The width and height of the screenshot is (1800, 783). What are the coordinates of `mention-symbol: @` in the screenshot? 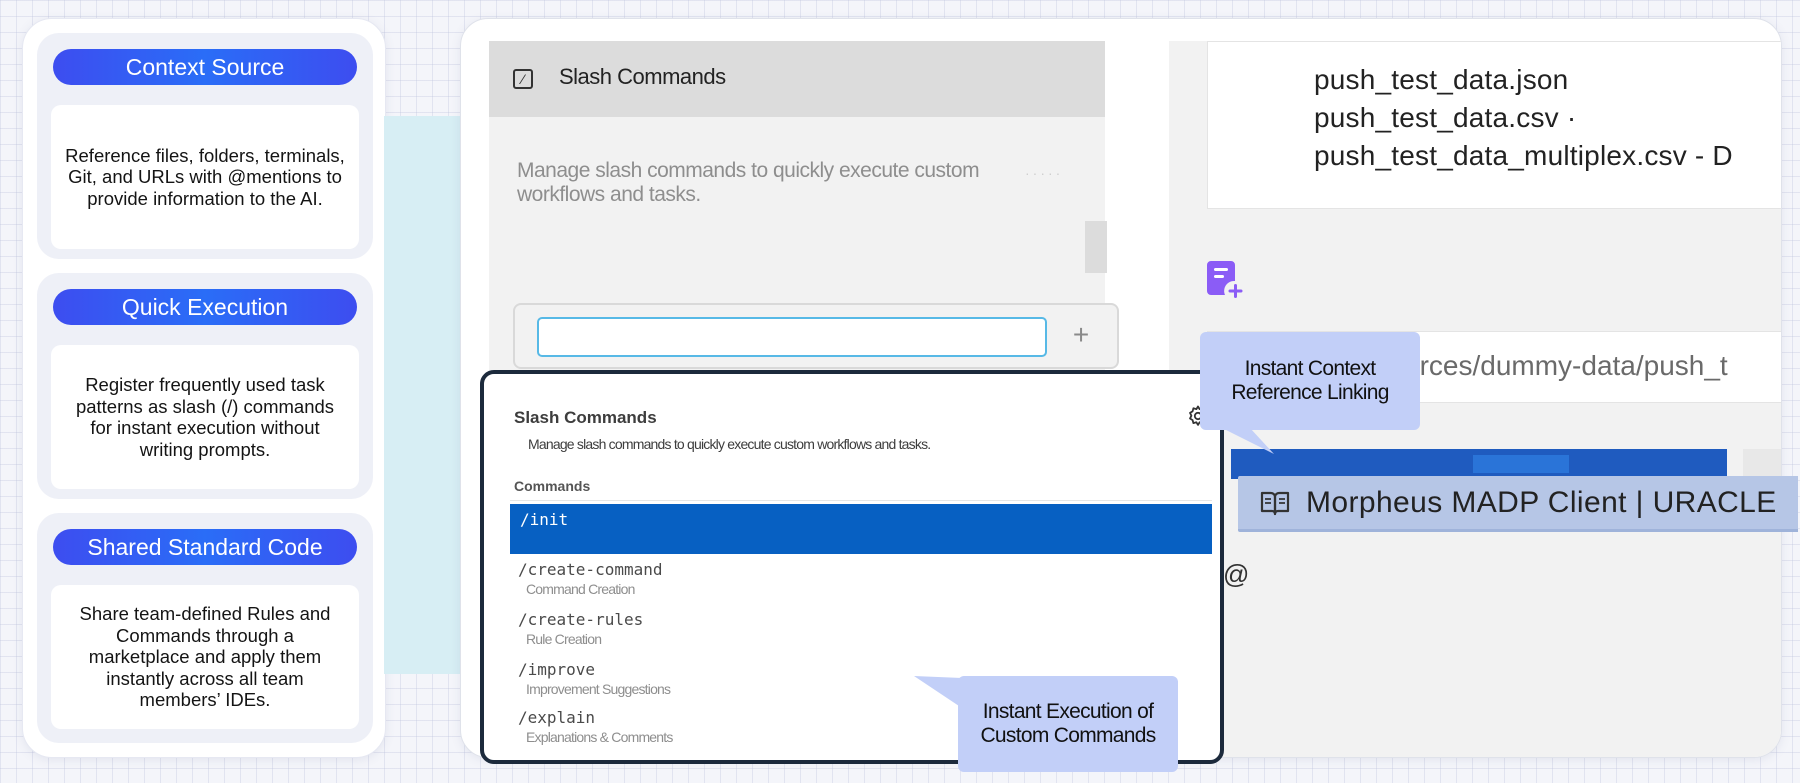 It's located at (1236, 574).